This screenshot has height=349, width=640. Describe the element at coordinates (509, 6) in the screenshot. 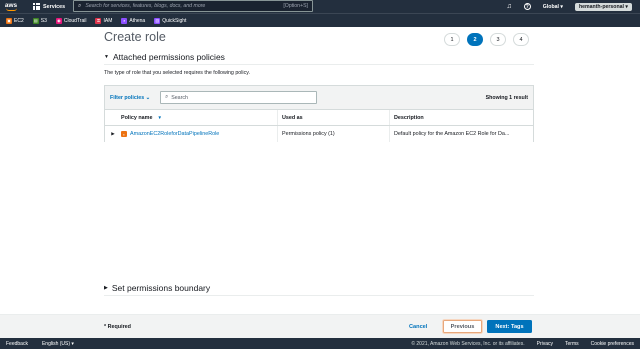

I see `bell-icon: ♫` at that location.